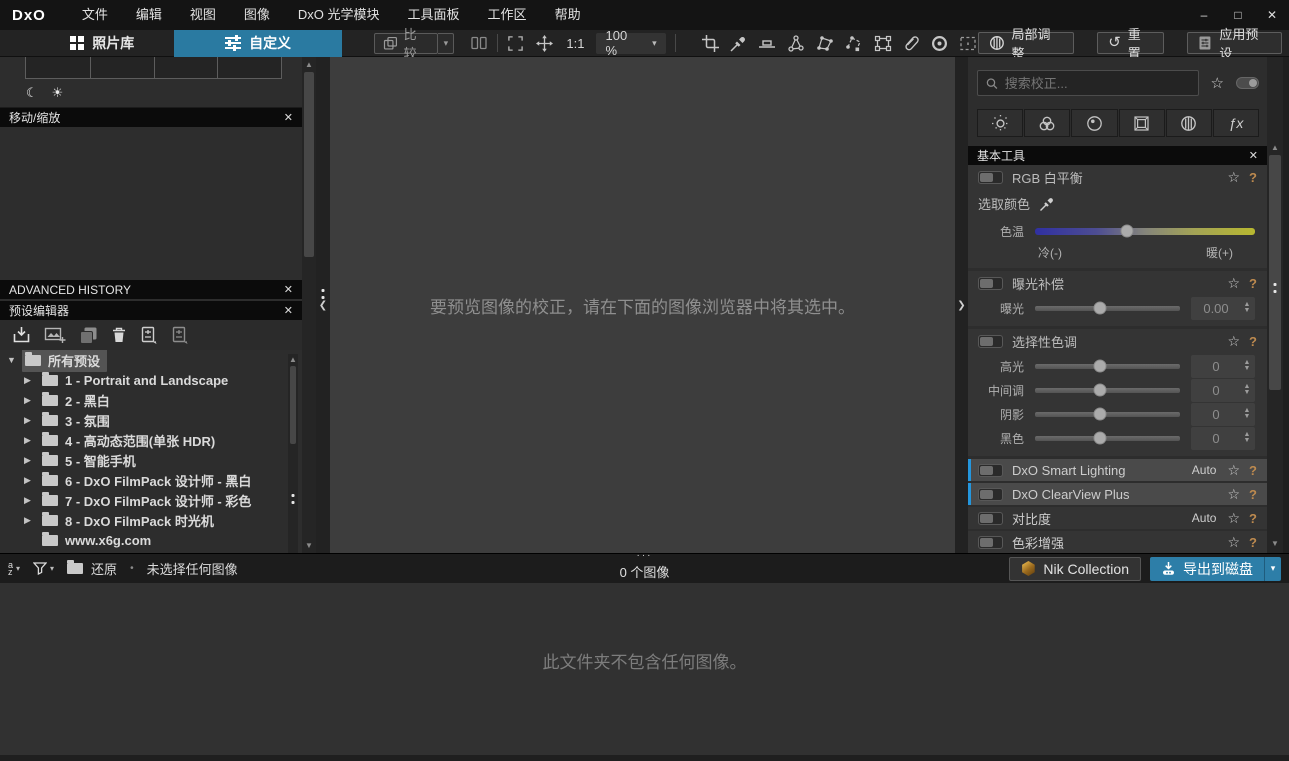  Describe the element at coordinates (1117, 470) in the screenshot. I see `correction-tool-row: DxO Smart Lighting Auto ☆ ?` at that location.